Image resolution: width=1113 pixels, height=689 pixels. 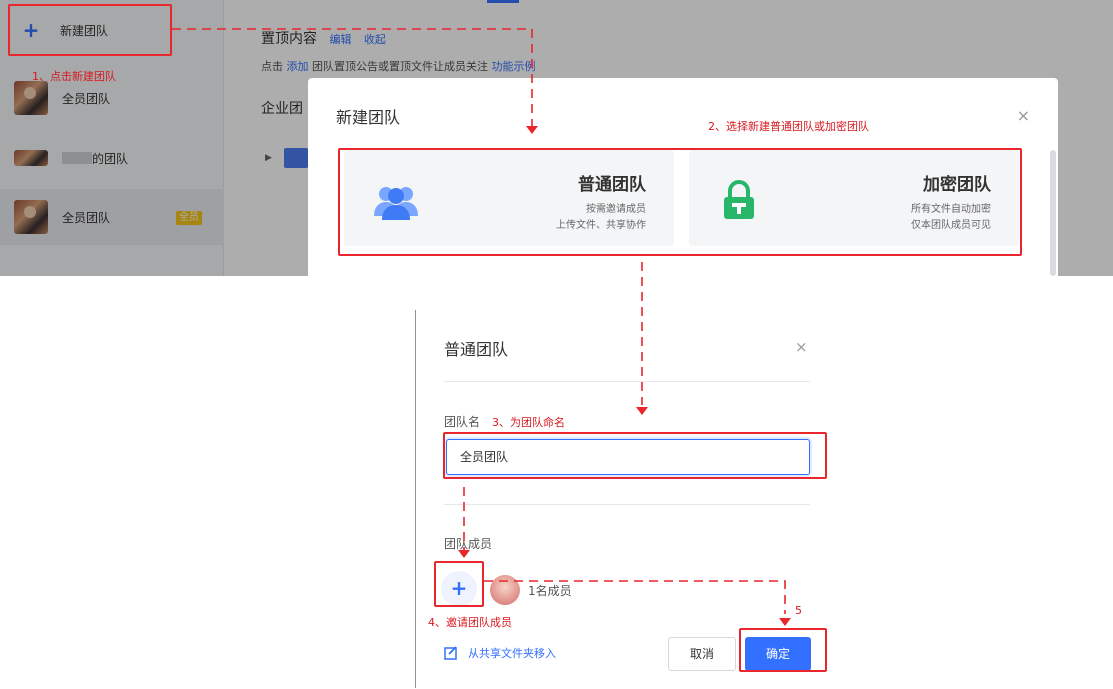 I want to click on team-name-label: 团队名, so click(x=462, y=422).